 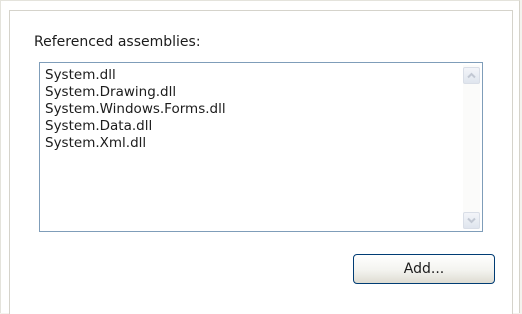 I want to click on list-item: System.Windows.Forms.dll, so click(x=135, y=109).